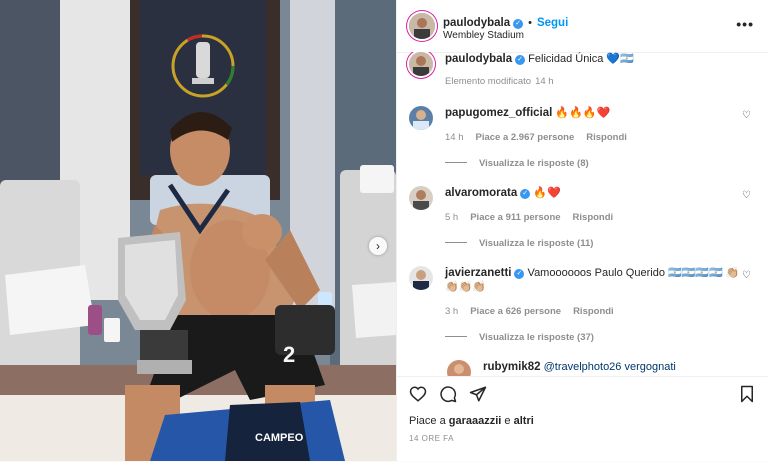 The image size is (768, 462). Describe the element at coordinates (547, 193) in the screenshot. I see `comment-text: 🔥❤️` at that location.